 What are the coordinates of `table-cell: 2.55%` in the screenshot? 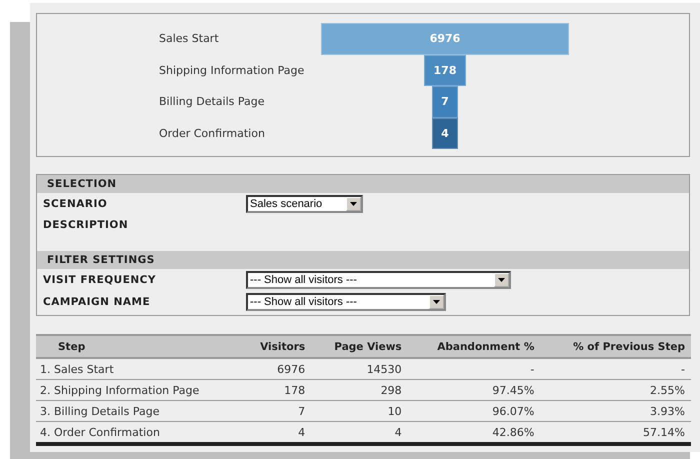 It's located at (615, 390).